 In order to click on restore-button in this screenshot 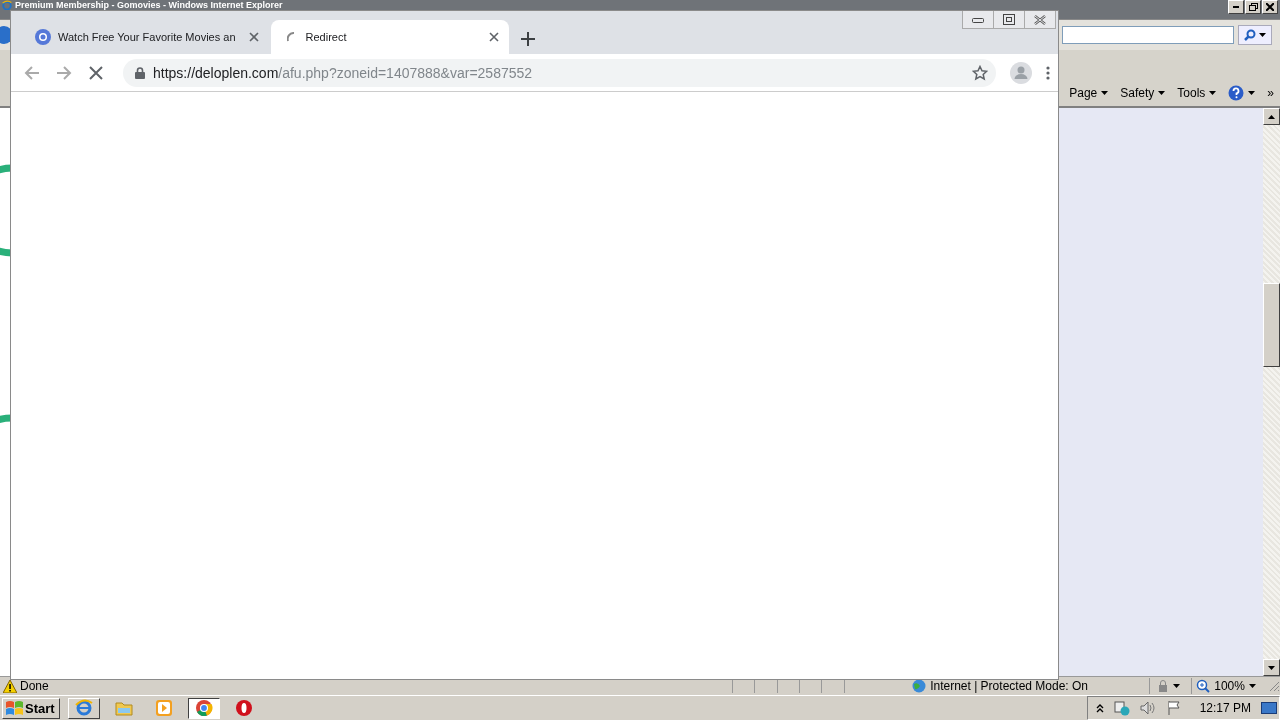, I will do `click(1253, 7)`.